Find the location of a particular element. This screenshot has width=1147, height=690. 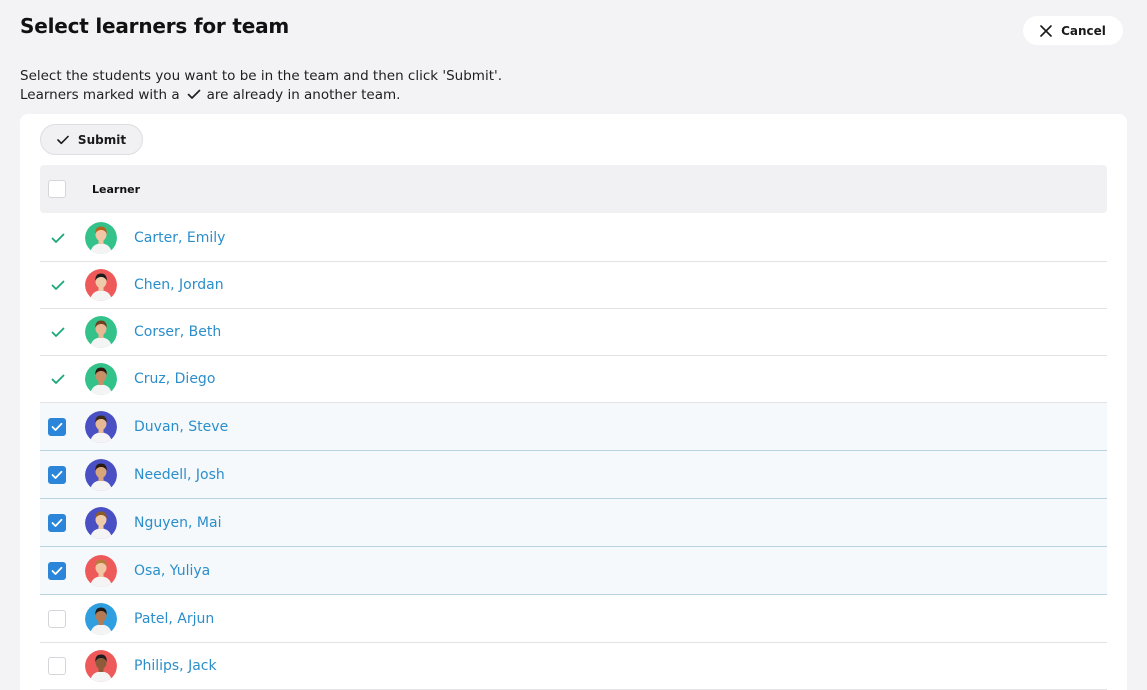

table-row: Duvan, Steve is located at coordinates (573, 427).